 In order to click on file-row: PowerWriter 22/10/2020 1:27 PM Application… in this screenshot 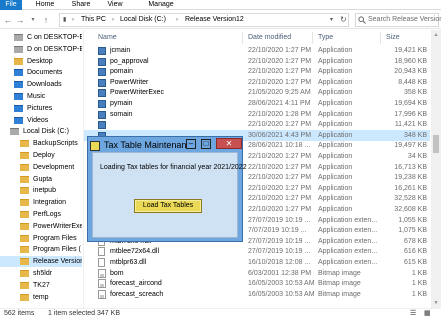, I will do `click(257, 82)`.